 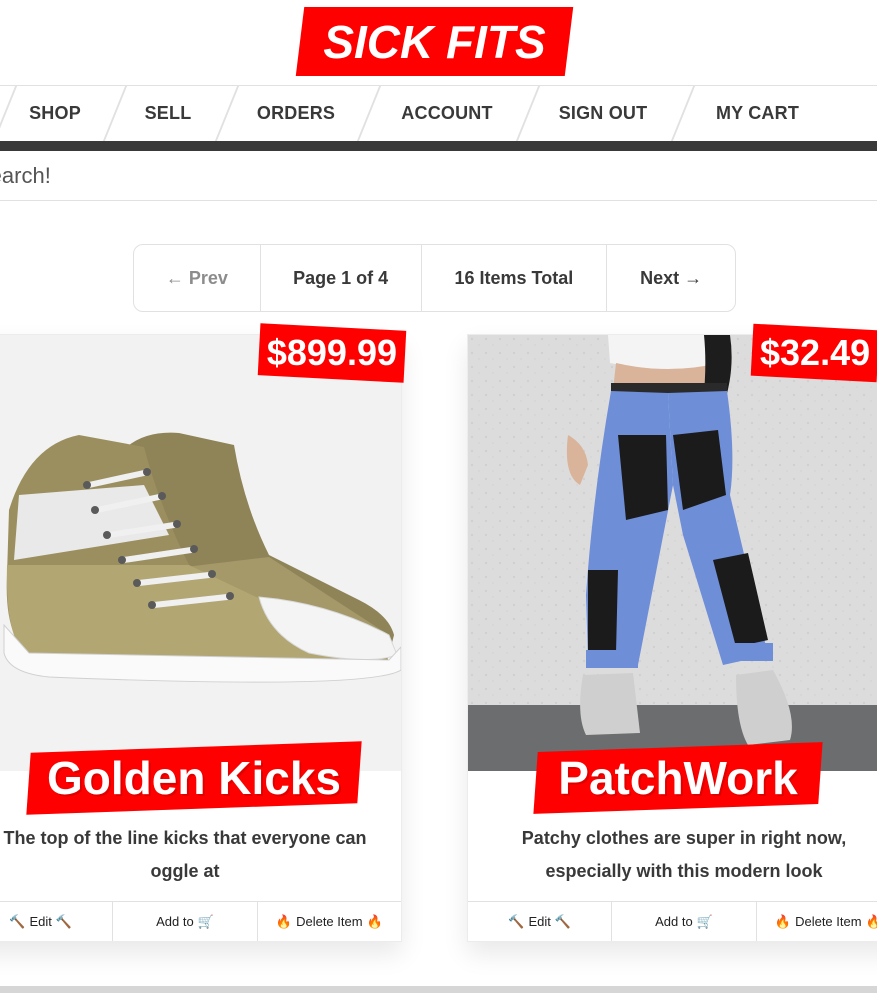 I want to click on next-page-button: Next →, so click(x=671, y=278).